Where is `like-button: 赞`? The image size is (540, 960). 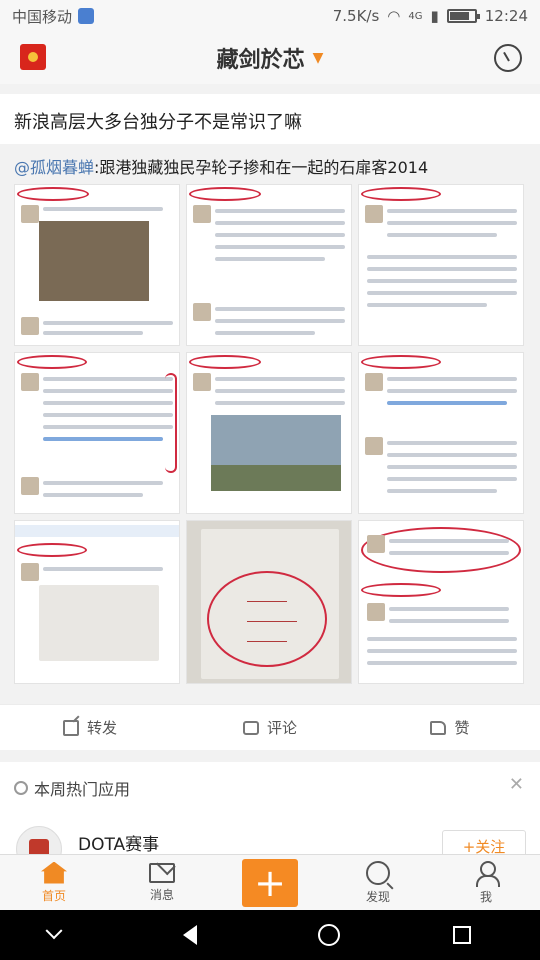 like-button: 赞 is located at coordinates (450, 727).